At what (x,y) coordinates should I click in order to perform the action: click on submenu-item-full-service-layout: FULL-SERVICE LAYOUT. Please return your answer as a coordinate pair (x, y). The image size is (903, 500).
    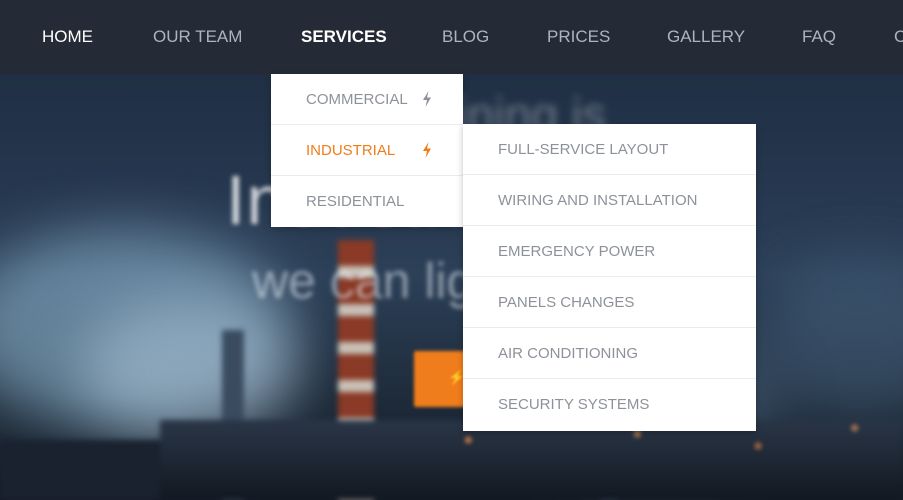
    Looking at the image, I should click on (609, 149).